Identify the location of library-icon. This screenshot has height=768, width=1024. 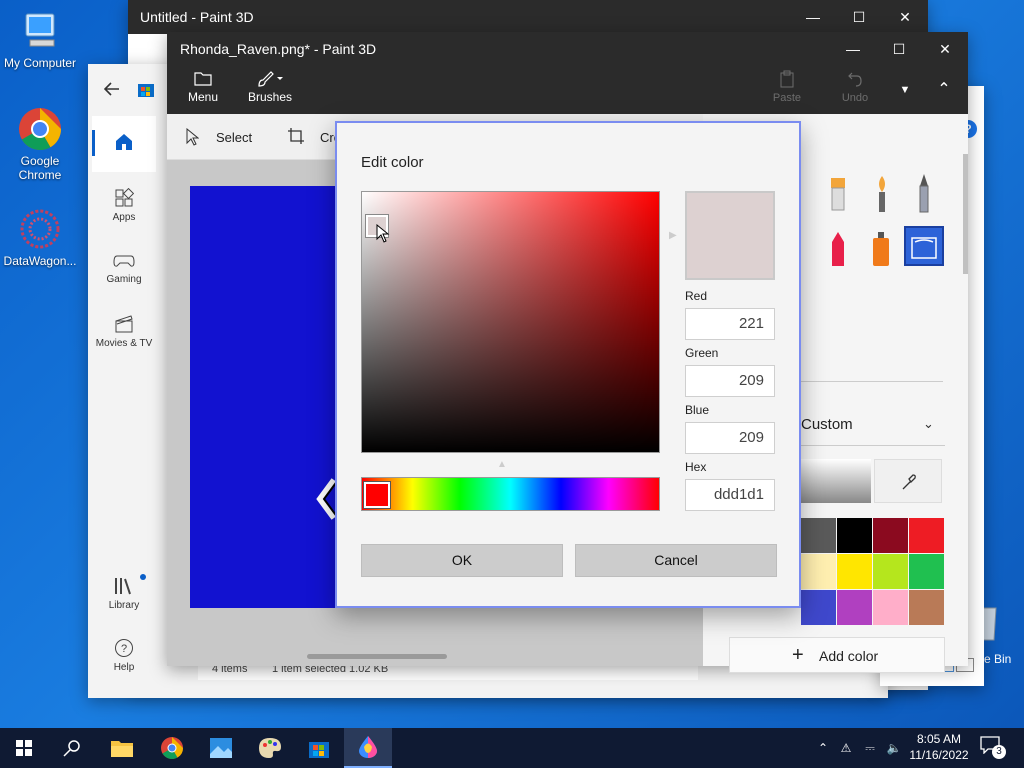
(123, 586).